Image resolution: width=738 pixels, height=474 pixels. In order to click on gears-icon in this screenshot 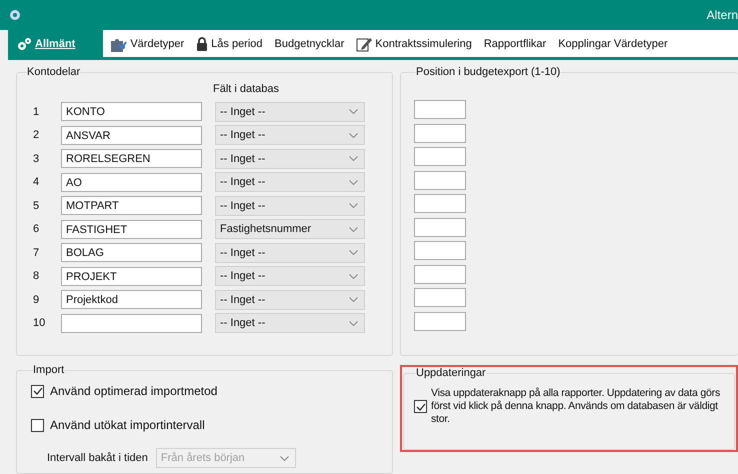, I will do `click(24, 43)`.